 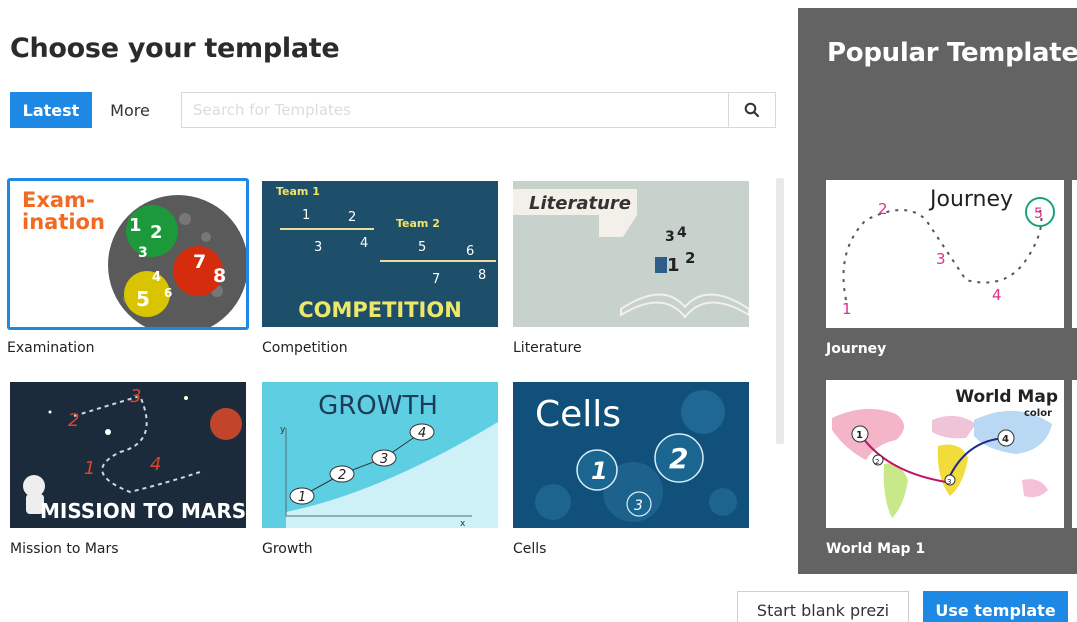 What do you see at coordinates (823, 606) in the screenshot?
I see `start-blank-button: Start blank prezi` at bounding box center [823, 606].